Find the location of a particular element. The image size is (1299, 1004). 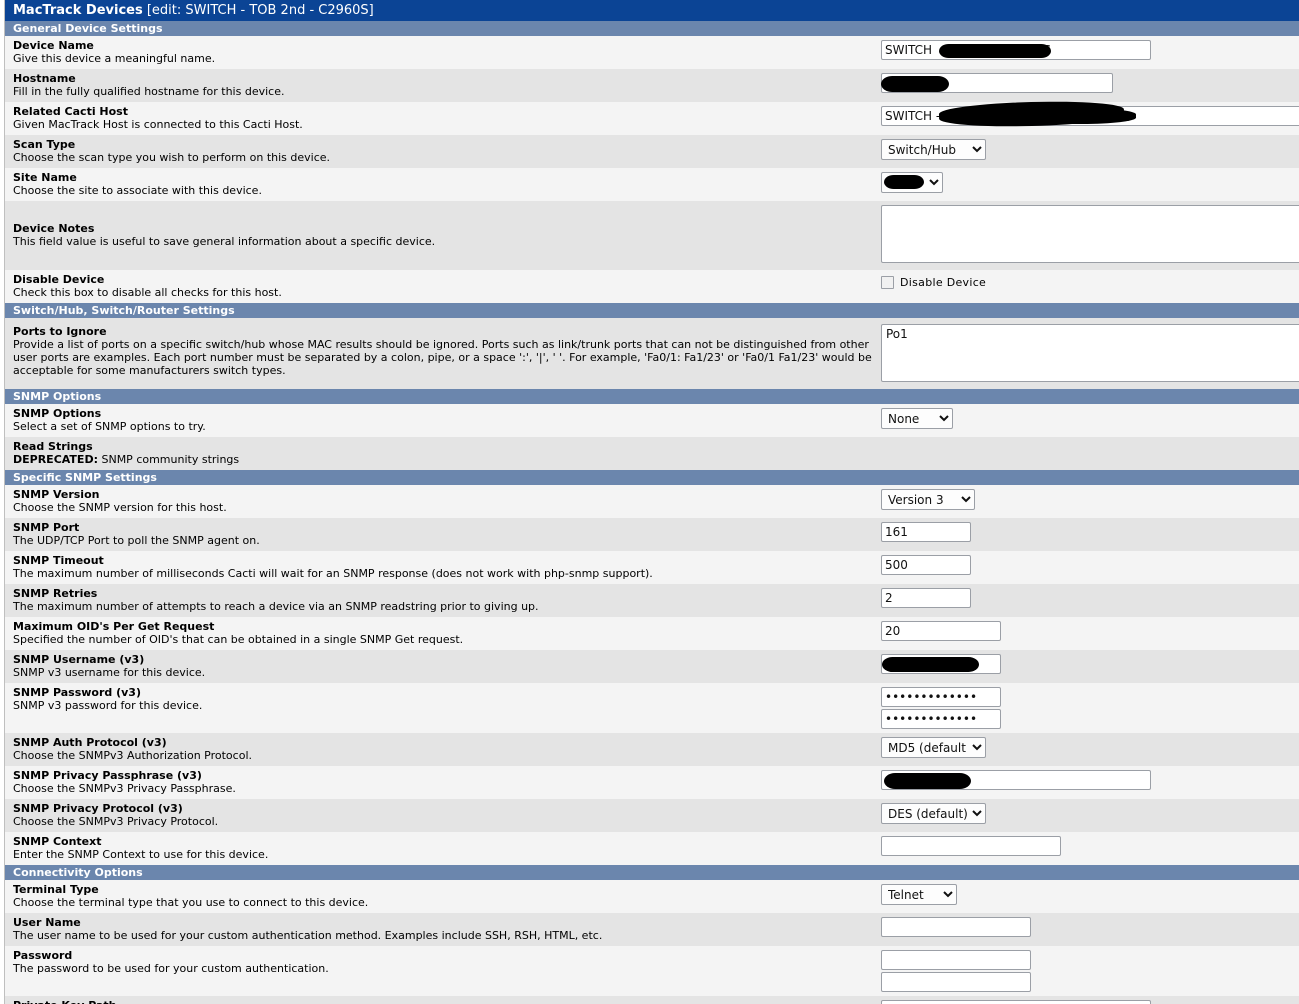

field-label-private-key-path: Private Key Path is located at coordinates (444, 1002).